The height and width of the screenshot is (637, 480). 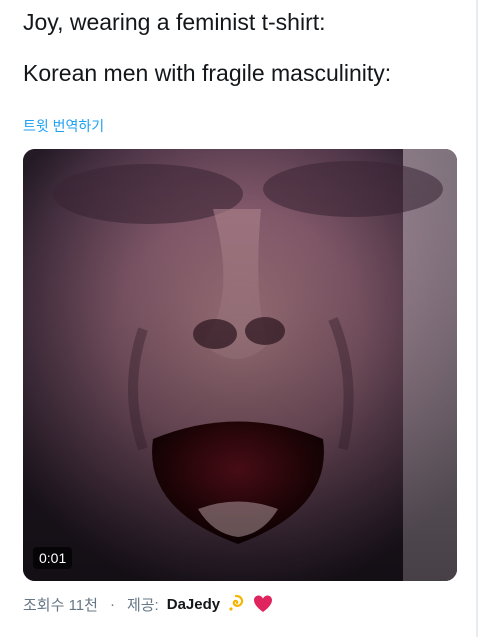 I want to click on red-heart-icon, so click(x=263, y=604).